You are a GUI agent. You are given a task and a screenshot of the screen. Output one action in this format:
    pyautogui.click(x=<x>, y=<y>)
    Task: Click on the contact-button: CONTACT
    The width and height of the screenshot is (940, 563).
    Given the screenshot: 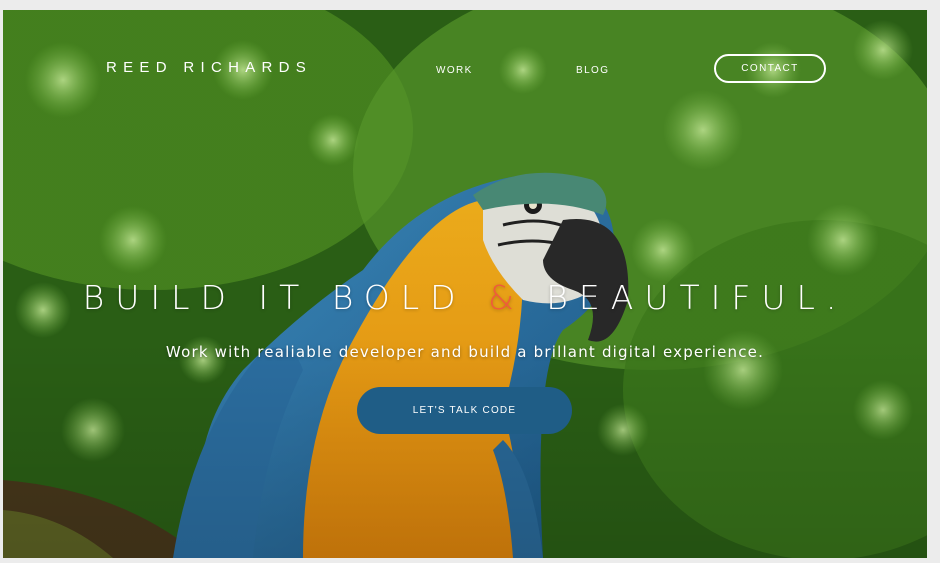 What is the action you would take?
    pyautogui.click(x=770, y=68)
    